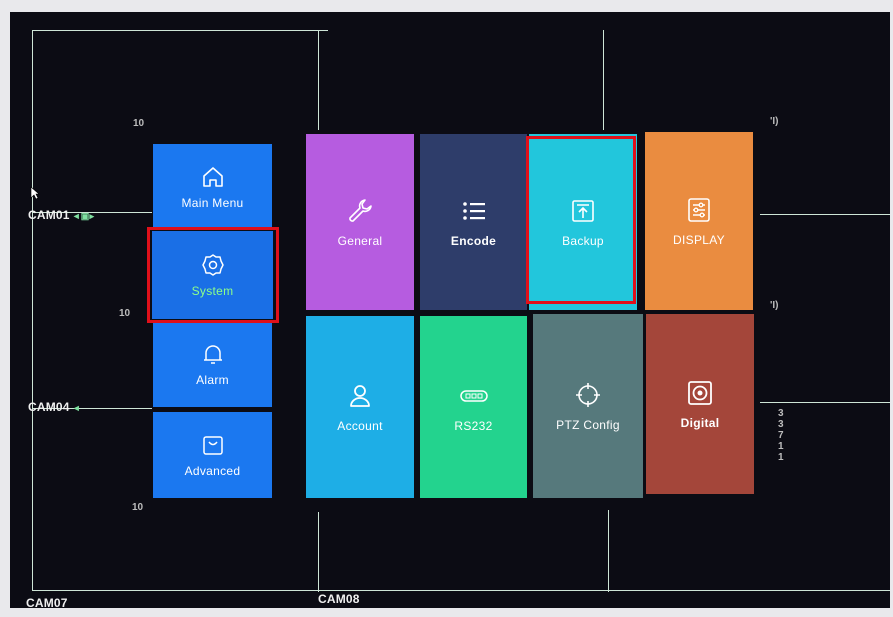 This screenshot has width=893, height=617. What do you see at coordinates (212, 354) in the screenshot?
I see `bell-icon` at bounding box center [212, 354].